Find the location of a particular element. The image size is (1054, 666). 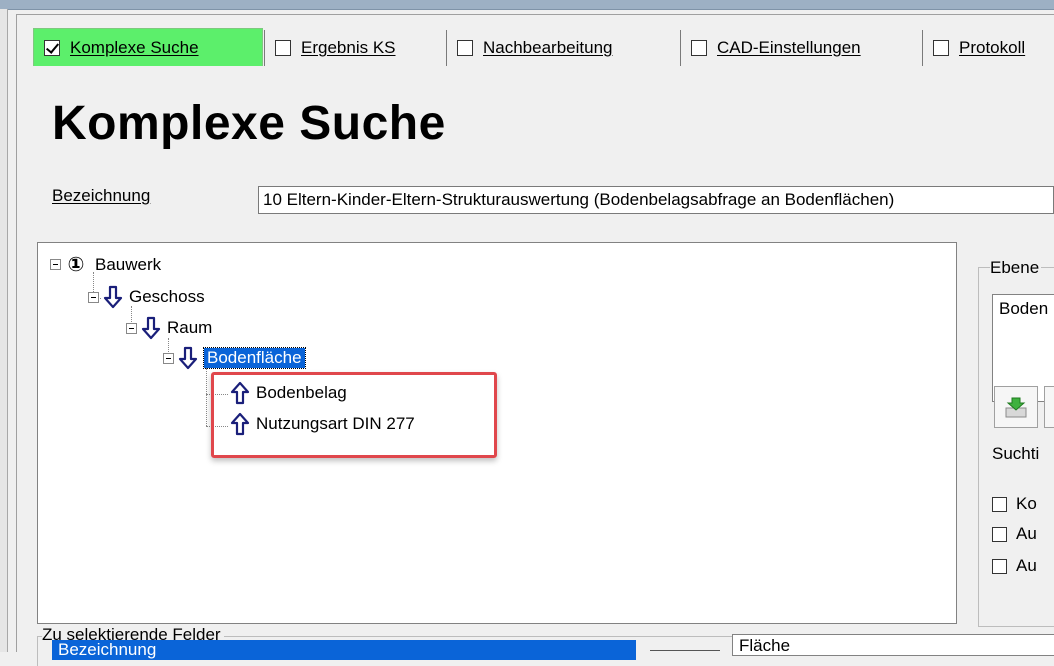

tab-label: Nachbearbeitung is located at coordinates (548, 47).